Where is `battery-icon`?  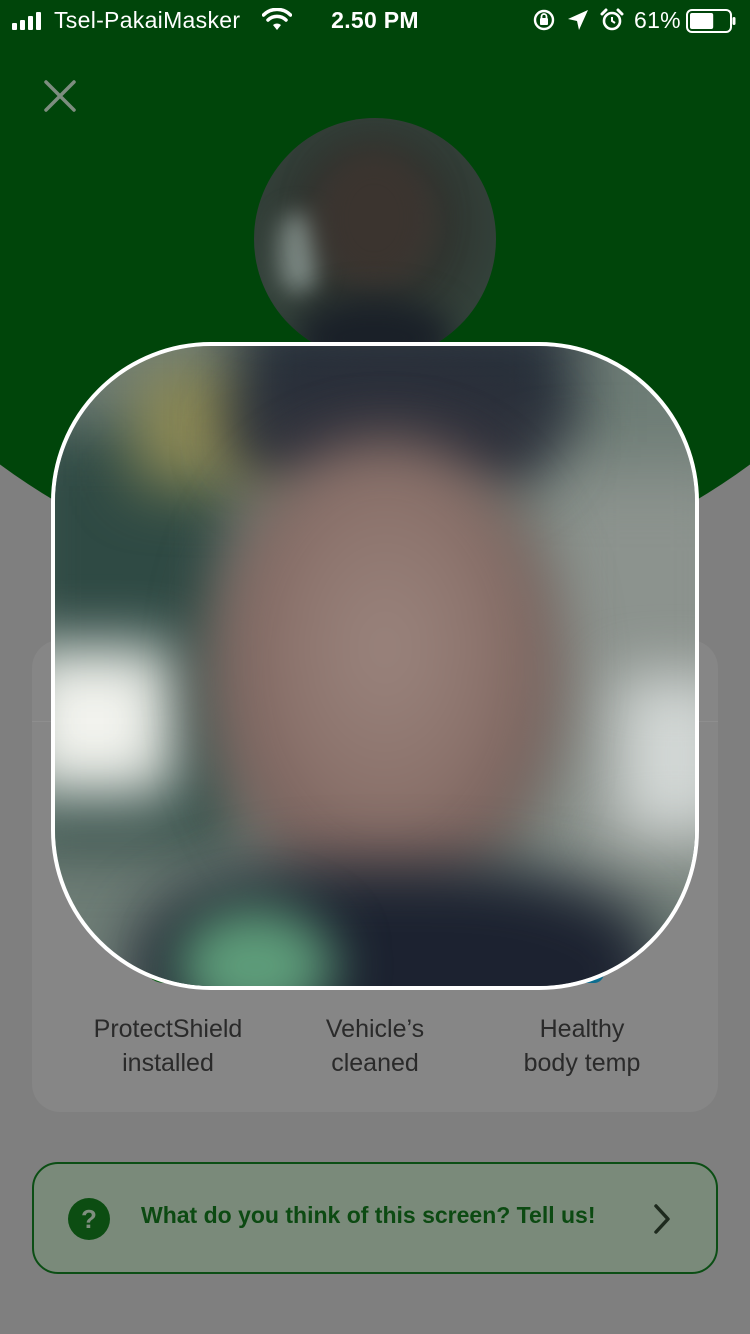 battery-icon is located at coordinates (711, 21).